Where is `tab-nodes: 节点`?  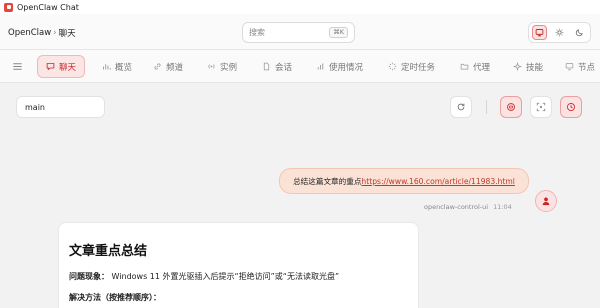
tab-nodes: 节点 is located at coordinates (578, 66).